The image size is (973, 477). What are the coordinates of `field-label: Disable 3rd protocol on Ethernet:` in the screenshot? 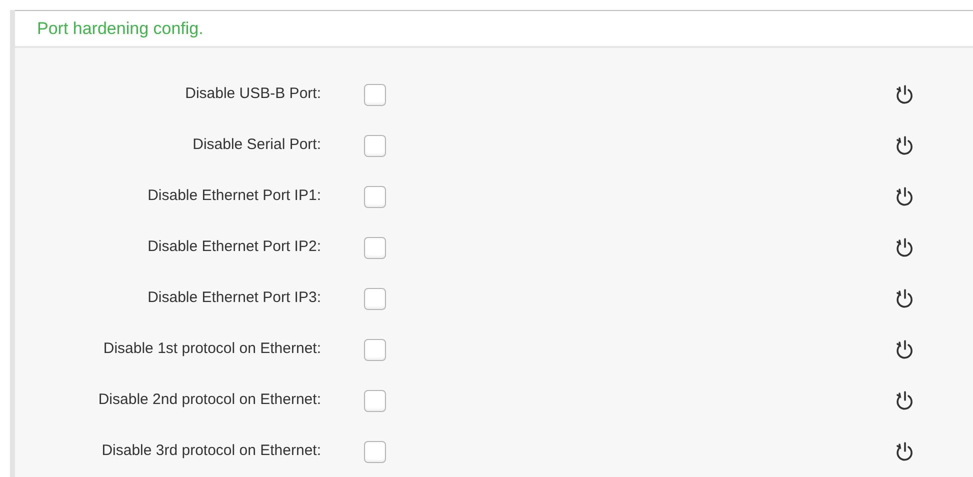 It's located at (210, 451).